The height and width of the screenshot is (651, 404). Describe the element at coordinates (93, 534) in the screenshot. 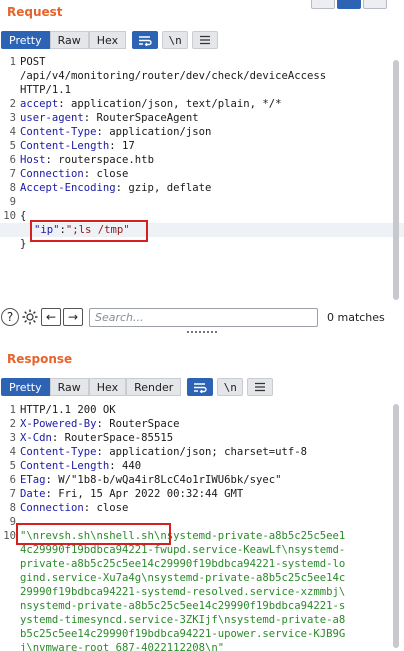

I see `response-highlight-box` at that location.